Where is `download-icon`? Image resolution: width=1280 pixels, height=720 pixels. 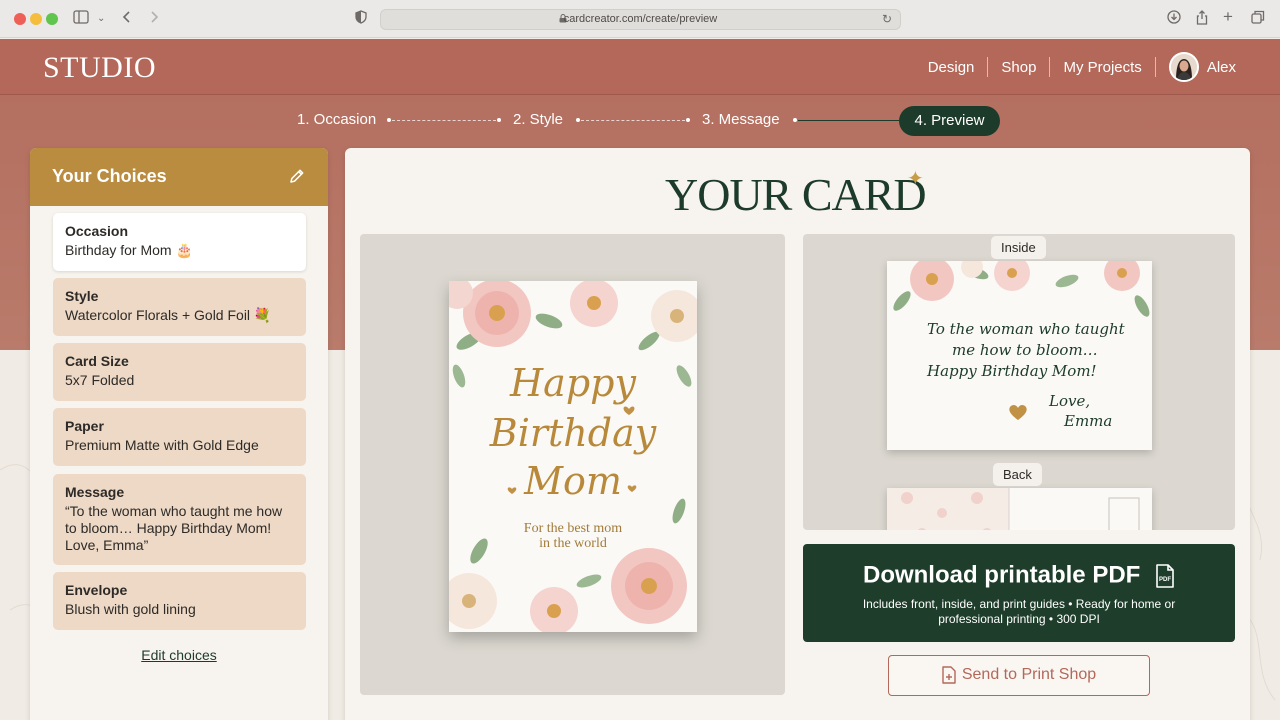
download-icon is located at coordinates (1174, 19).